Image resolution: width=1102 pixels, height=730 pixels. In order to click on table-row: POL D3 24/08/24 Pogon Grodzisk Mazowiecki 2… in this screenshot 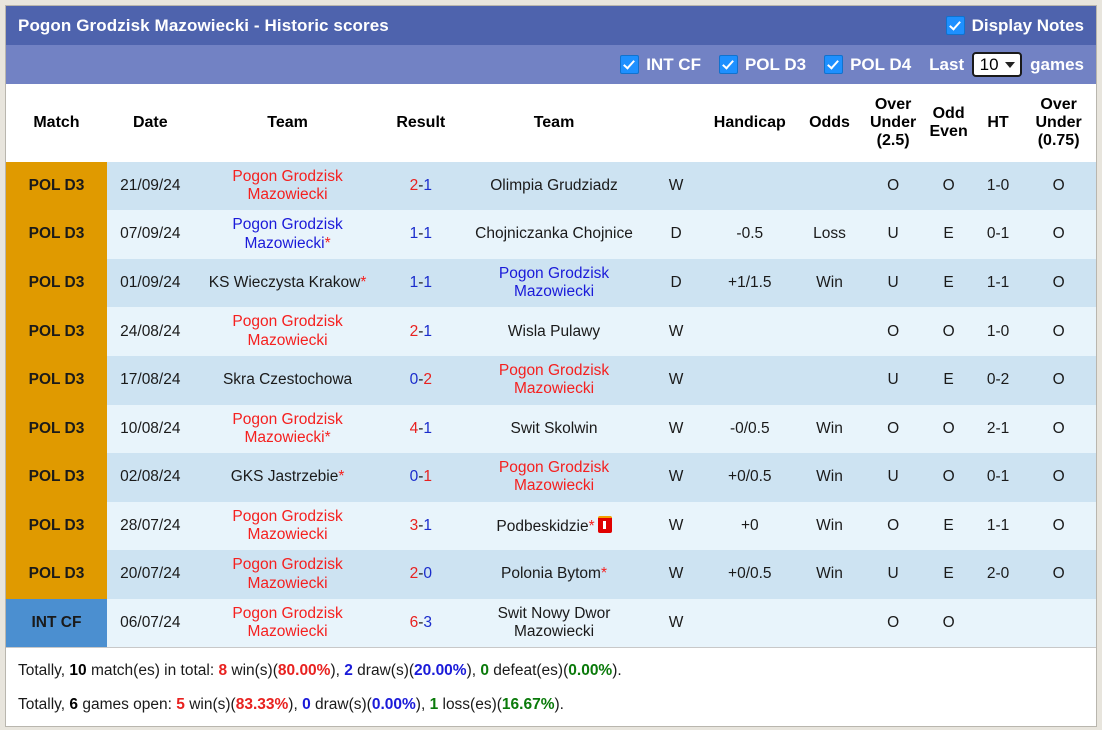, I will do `click(551, 331)`.